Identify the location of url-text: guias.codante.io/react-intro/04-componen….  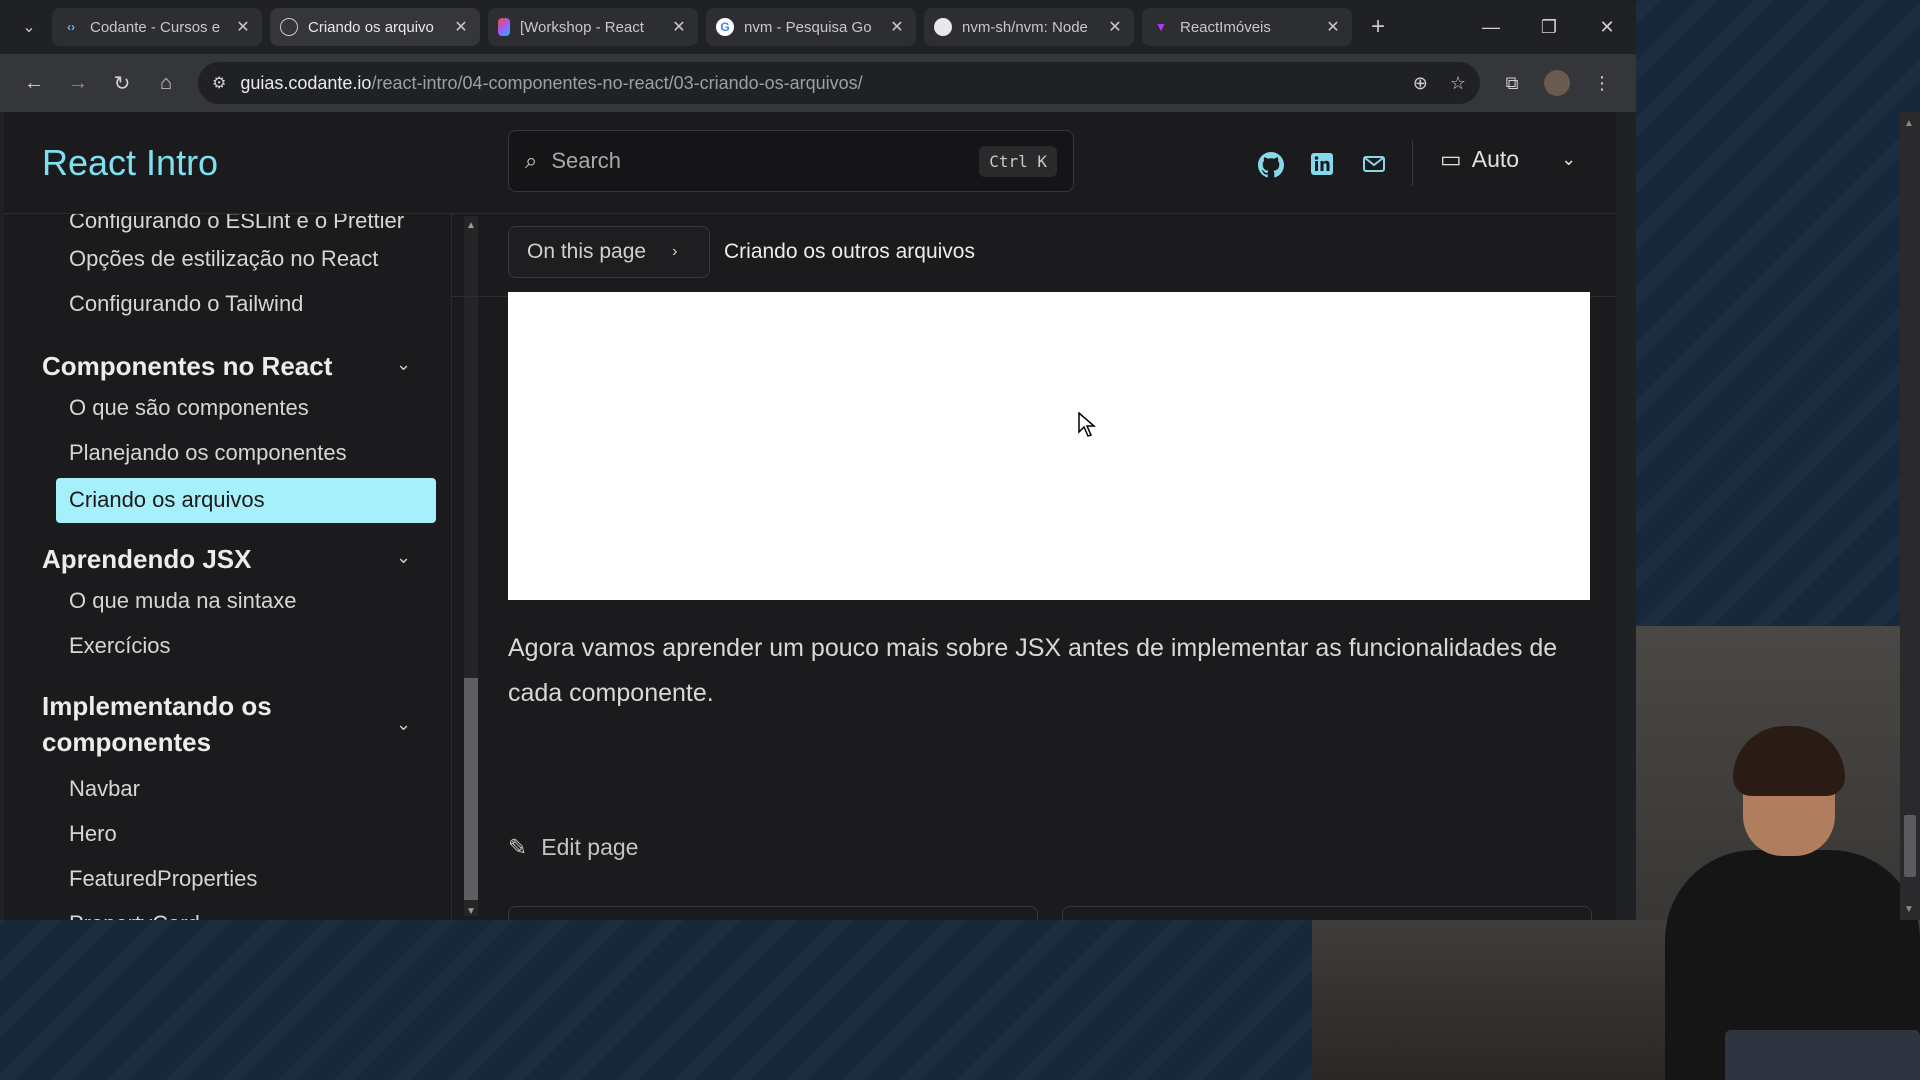
(815, 83).